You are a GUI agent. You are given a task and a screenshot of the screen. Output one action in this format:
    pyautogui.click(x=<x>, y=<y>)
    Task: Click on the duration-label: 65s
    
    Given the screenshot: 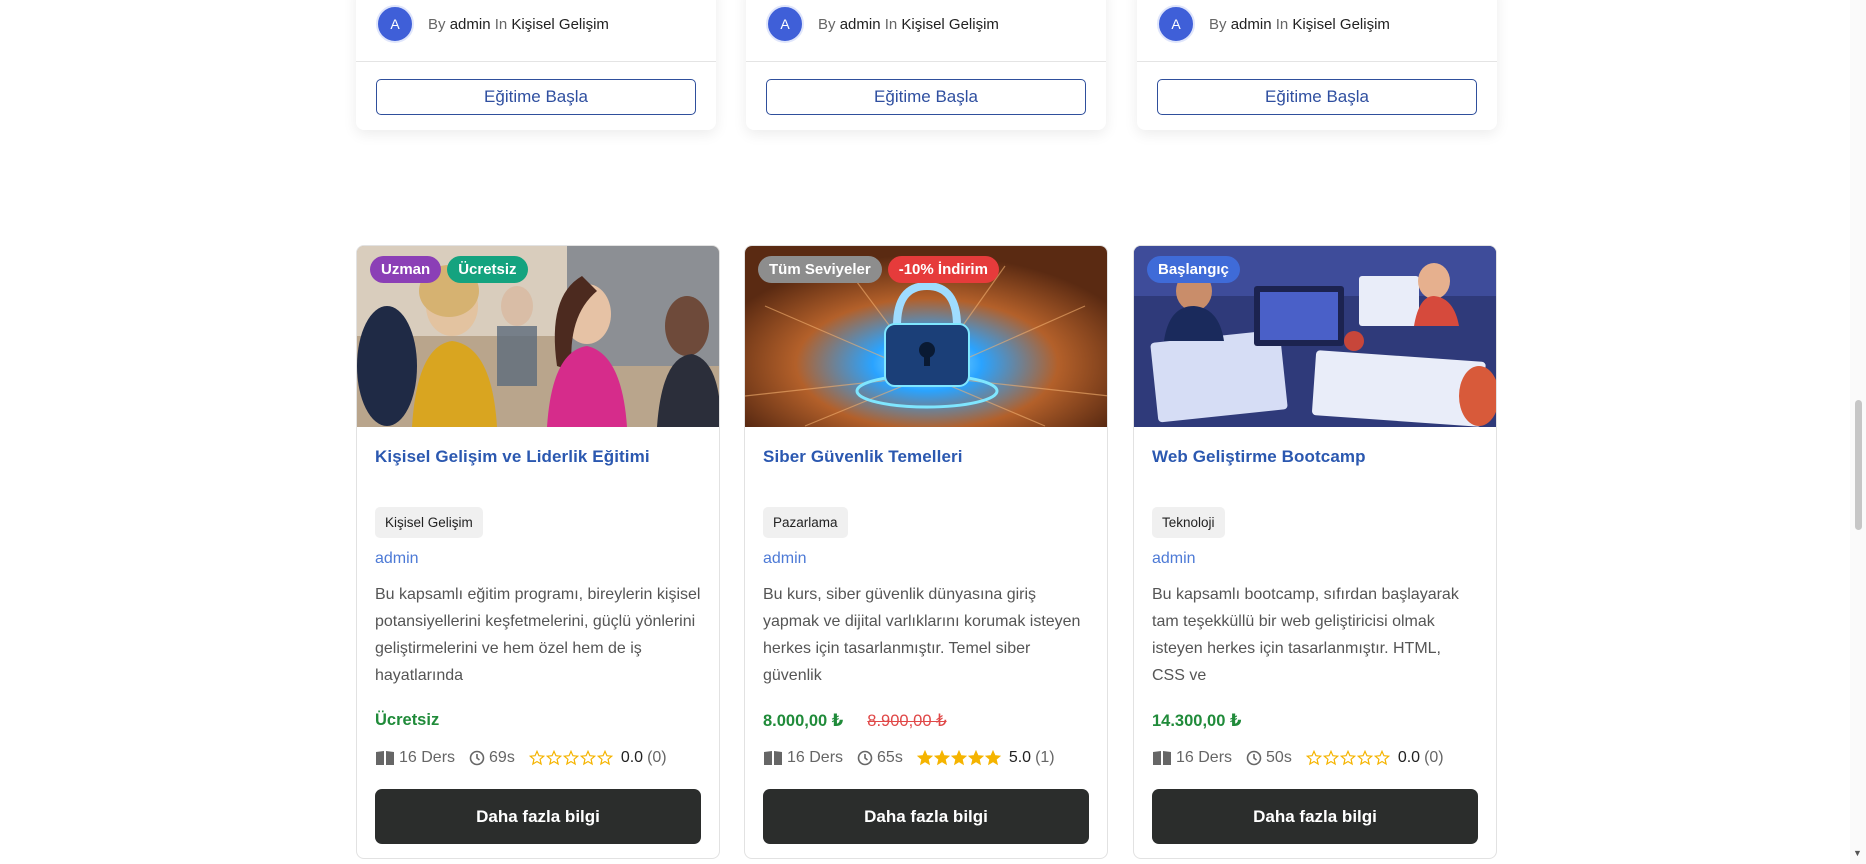 What is the action you would take?
    pyautogui.click(x=890, y=757)
    